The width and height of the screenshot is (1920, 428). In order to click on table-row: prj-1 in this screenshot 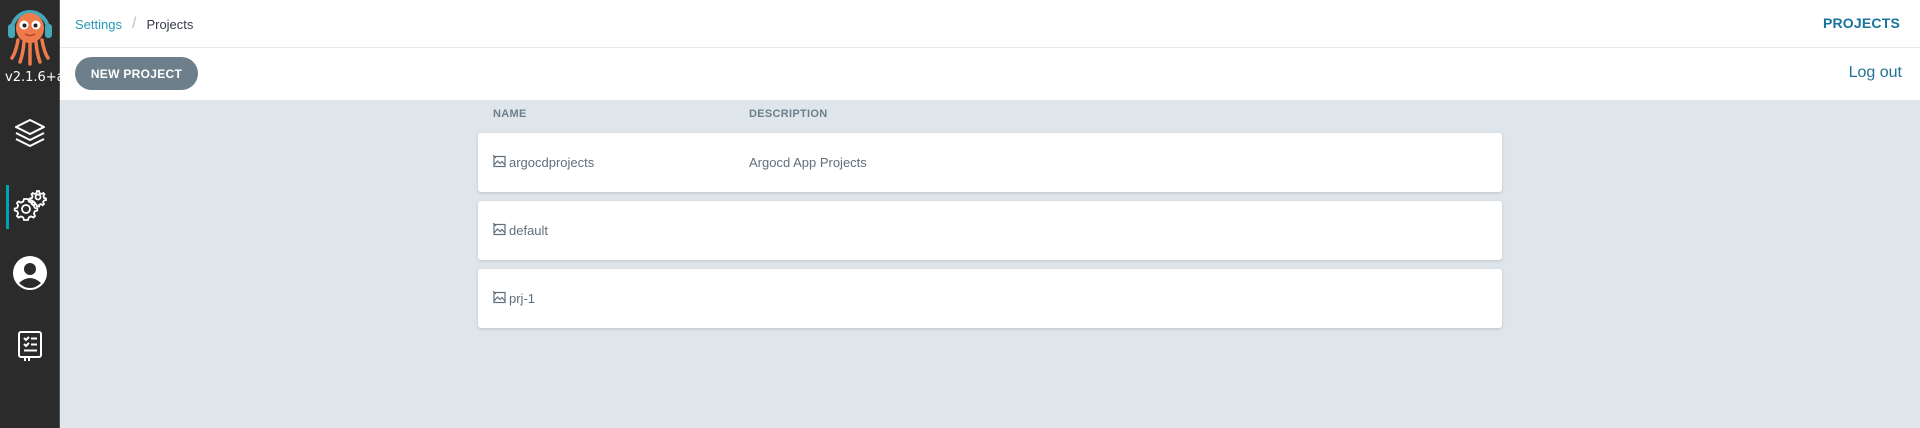, I will do `click(990, 298)`.